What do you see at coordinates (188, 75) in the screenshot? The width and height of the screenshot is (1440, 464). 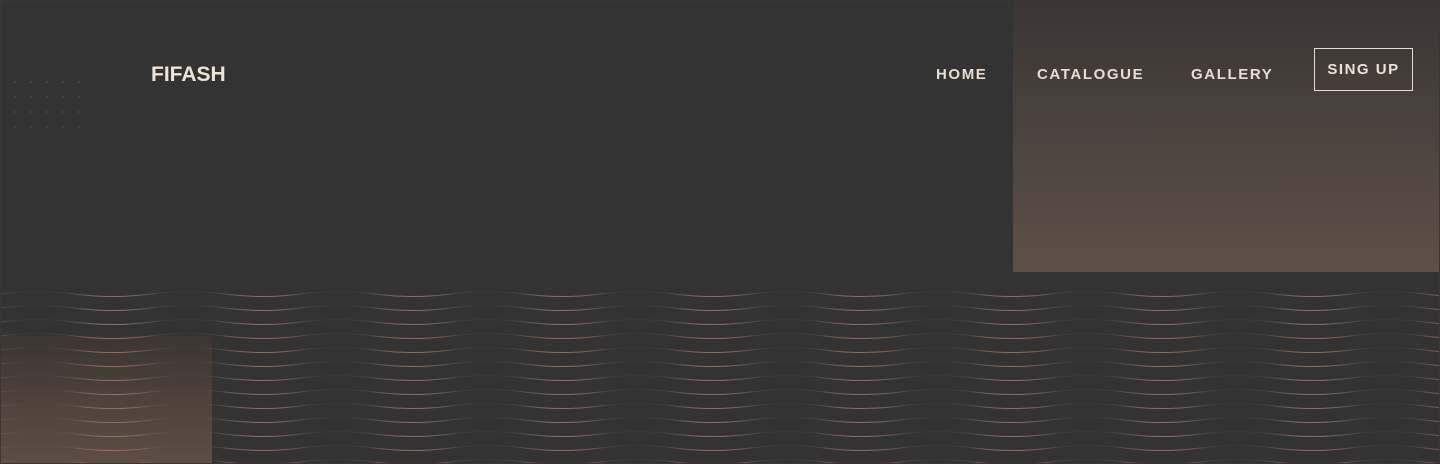 I see `brand-logo: FIFASH` at bounding box center [188, 75].